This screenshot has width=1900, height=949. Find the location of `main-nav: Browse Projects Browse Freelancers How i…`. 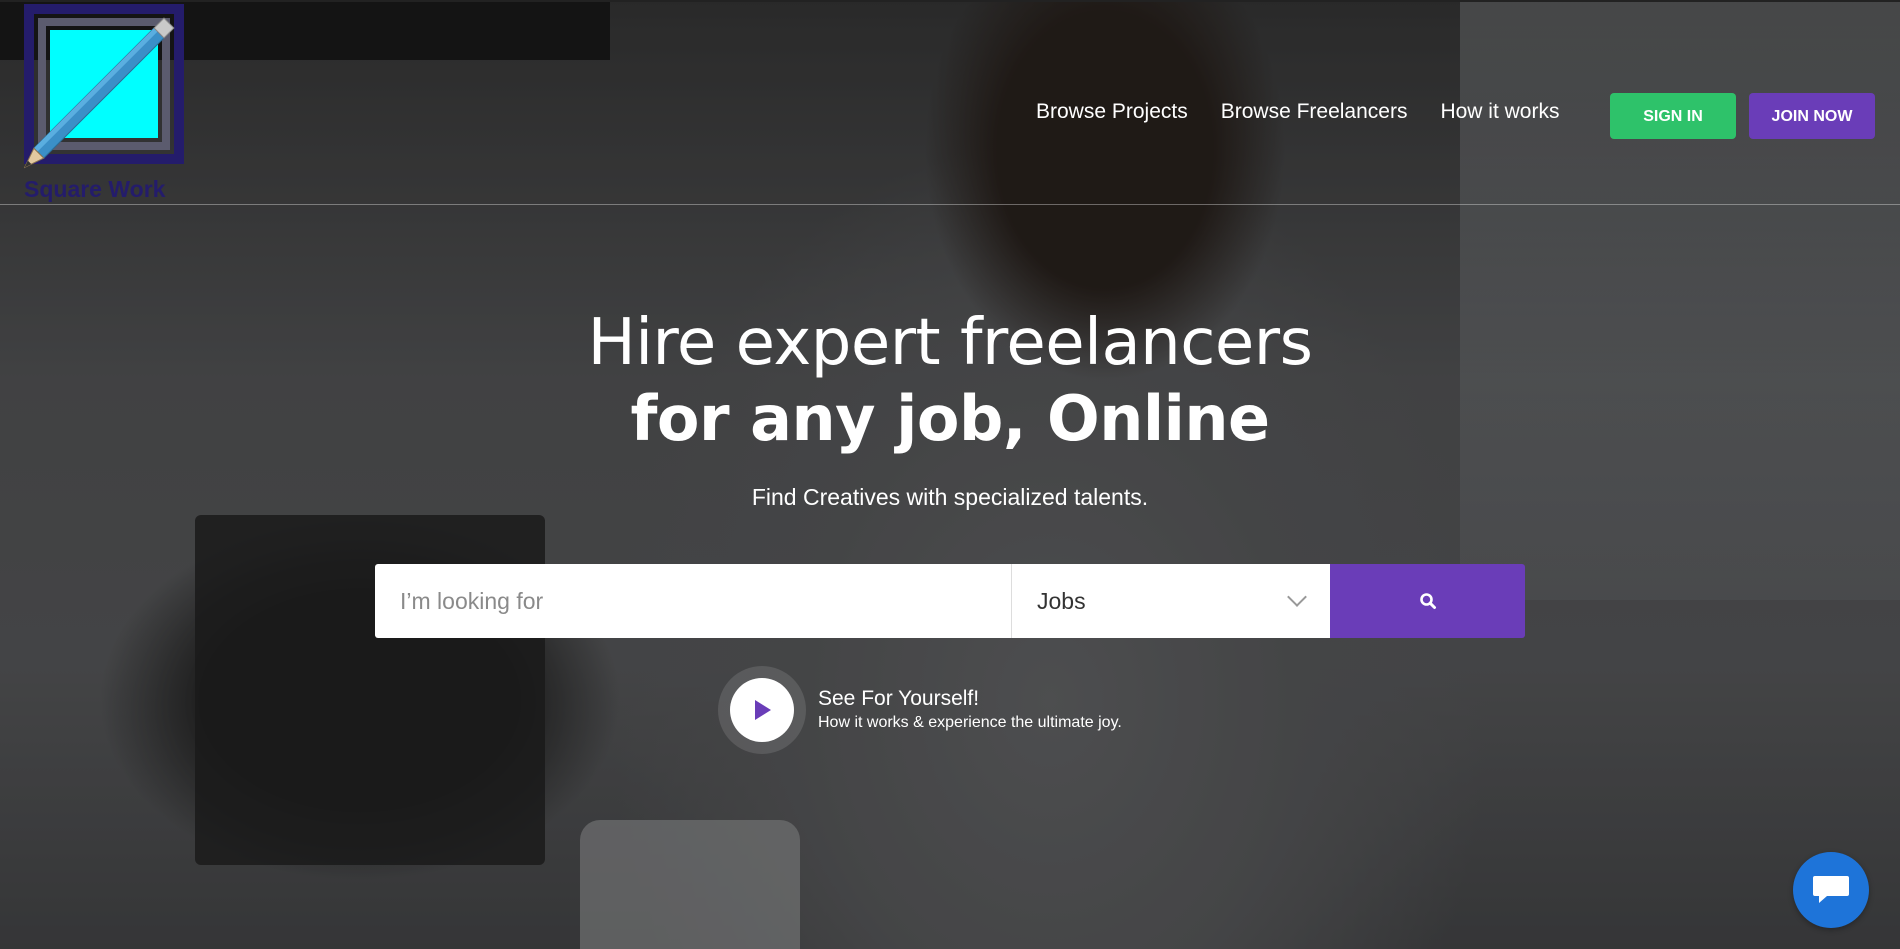

main-nav: Browse Projects Browse Freelancers How i… is located at coordinates (1314, 112).